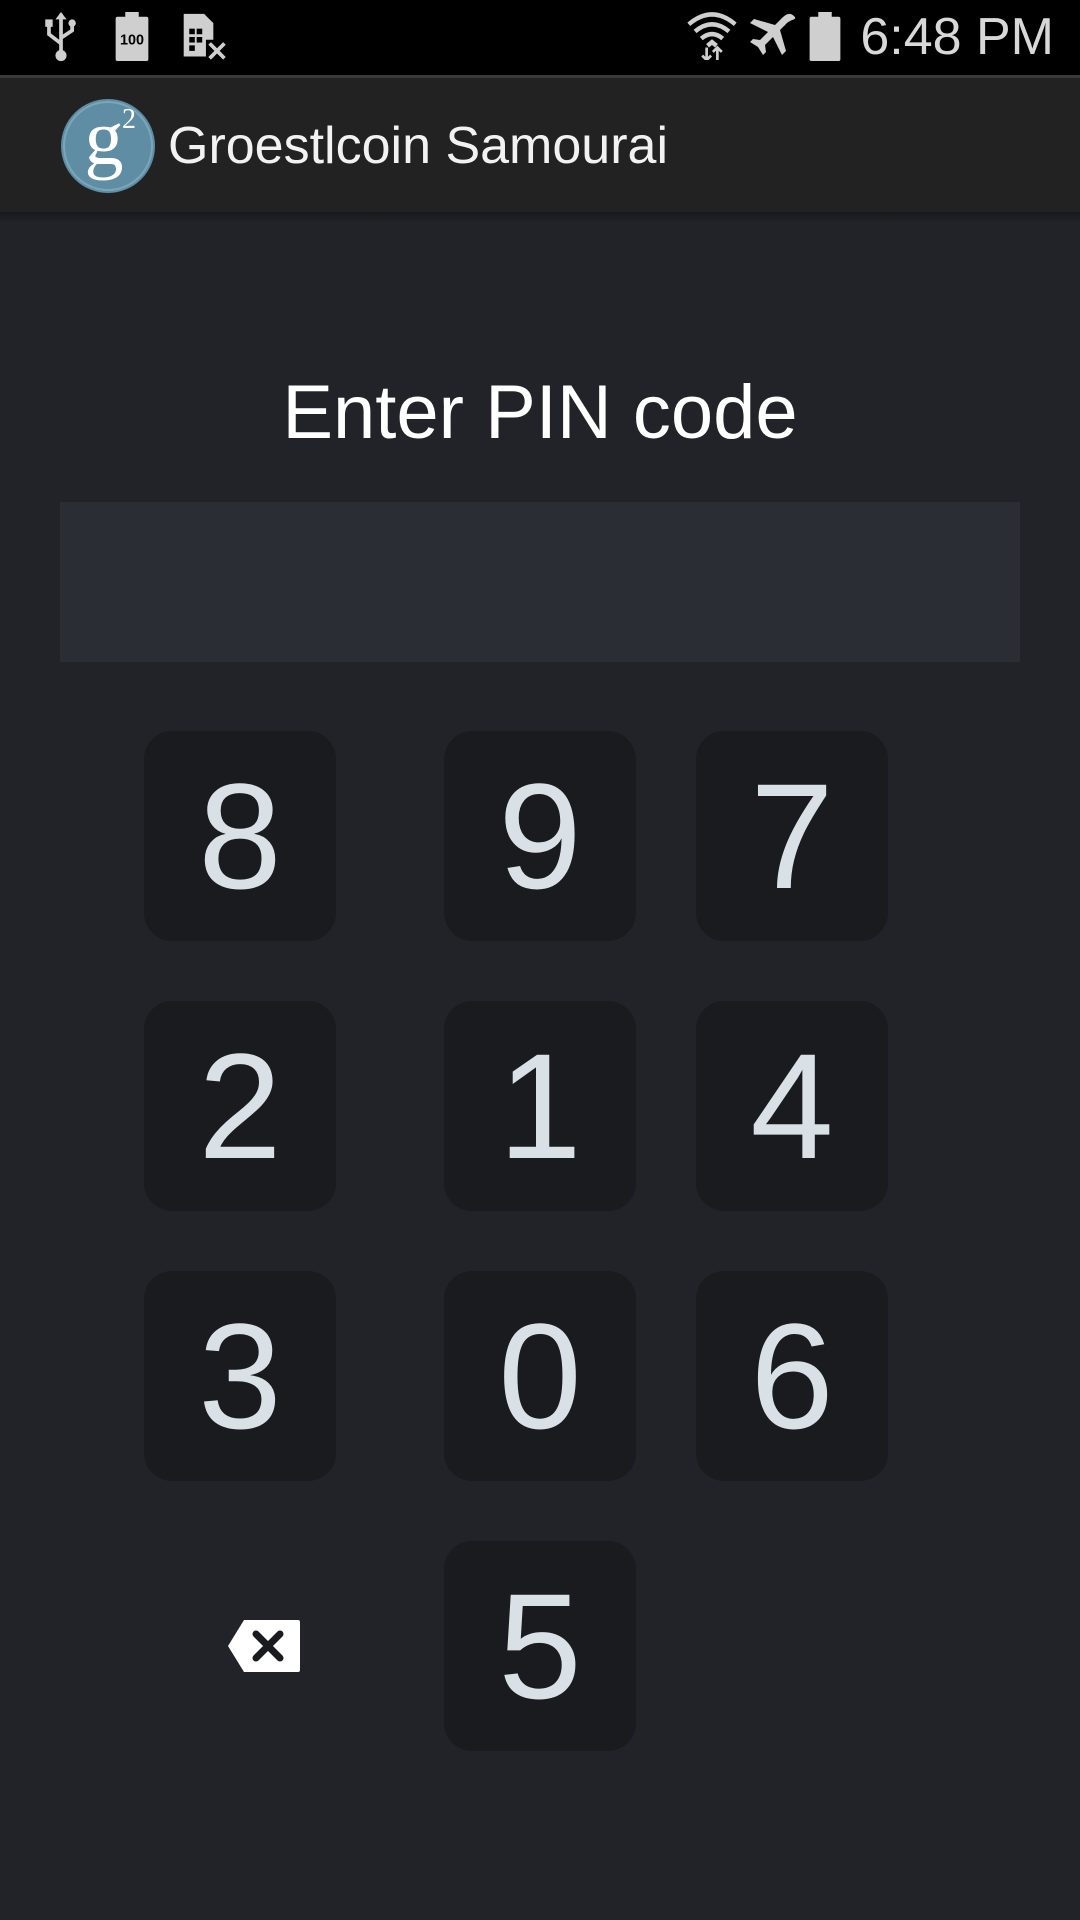 The width and height of the screenshot is (1080, 1920). What do you see at coordinates (773, 34) in the screenshot?
I see `airplane-mode-icon` at bounding box center [773, 34].